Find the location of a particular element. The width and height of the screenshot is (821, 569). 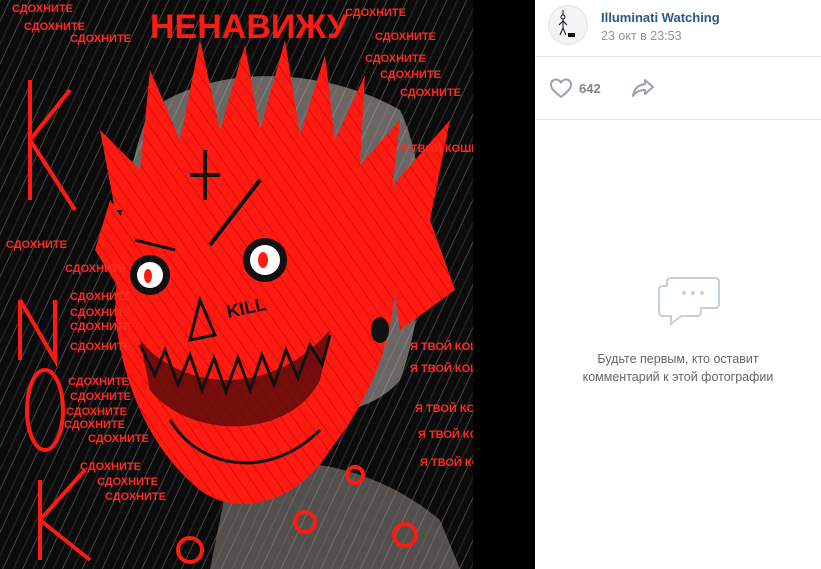

post-author: Illuminati Watching is located at coordinates (660, 17).